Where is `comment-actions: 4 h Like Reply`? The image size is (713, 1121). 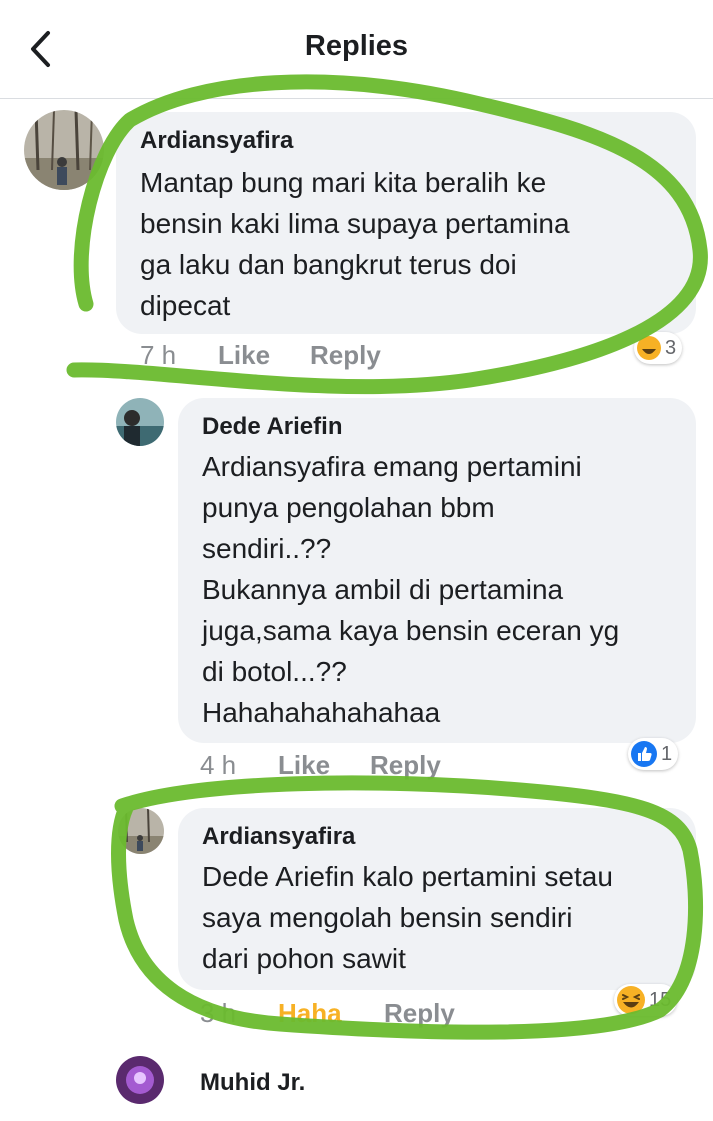
comment-actions: 4 h Like Reply is located at coordinates (420, 767).